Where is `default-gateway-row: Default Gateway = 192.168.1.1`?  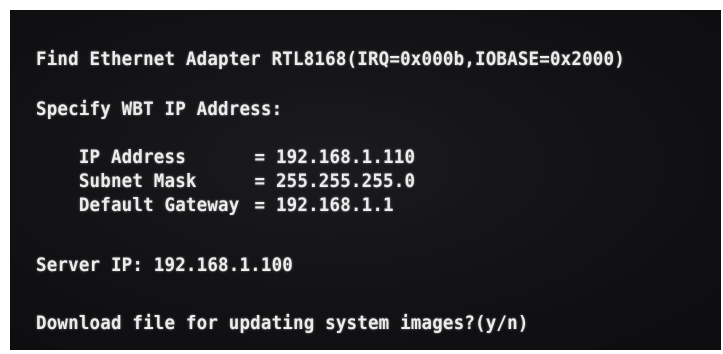
default-gateway-row: Default Gateway = 192.168.1.1 is located at coordinates (215, 205).